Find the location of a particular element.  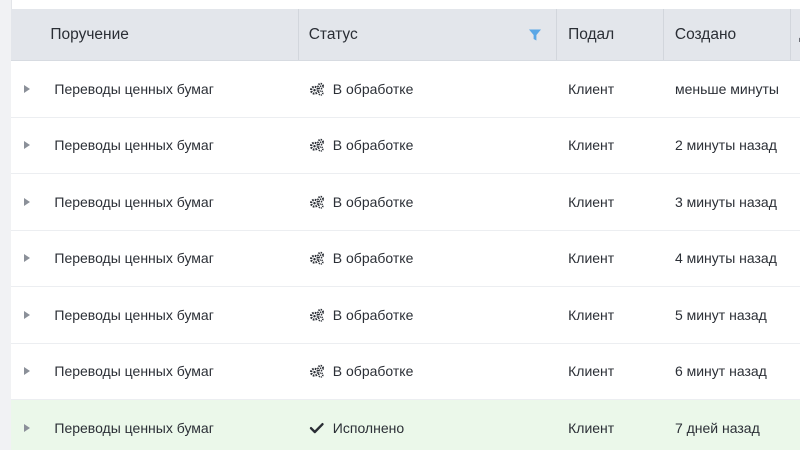

header-expand-column is located at coordinates (24, 34).